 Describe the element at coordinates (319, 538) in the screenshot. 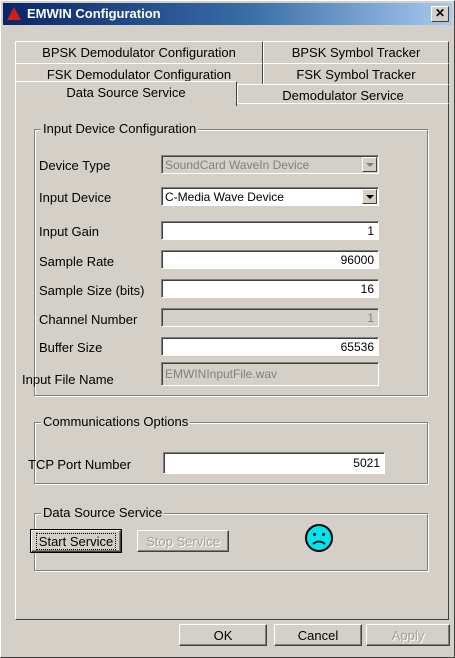

I see `sad-face-icon` at that location.